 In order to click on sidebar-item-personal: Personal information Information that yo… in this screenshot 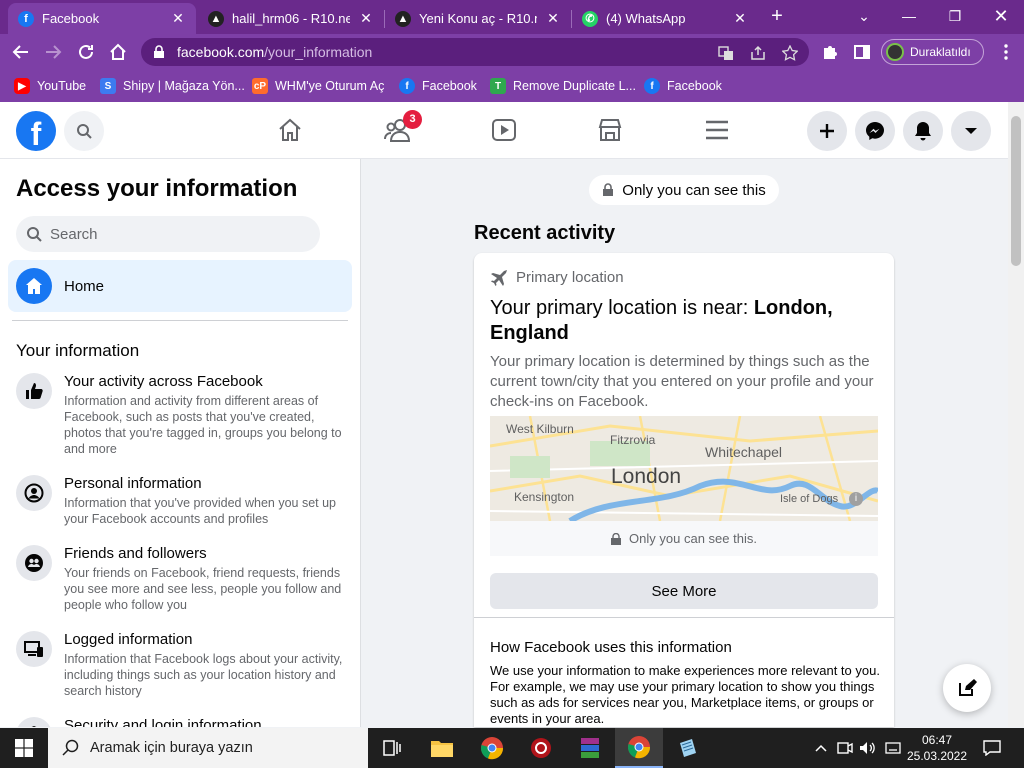, I will do `click(184, 504)`.